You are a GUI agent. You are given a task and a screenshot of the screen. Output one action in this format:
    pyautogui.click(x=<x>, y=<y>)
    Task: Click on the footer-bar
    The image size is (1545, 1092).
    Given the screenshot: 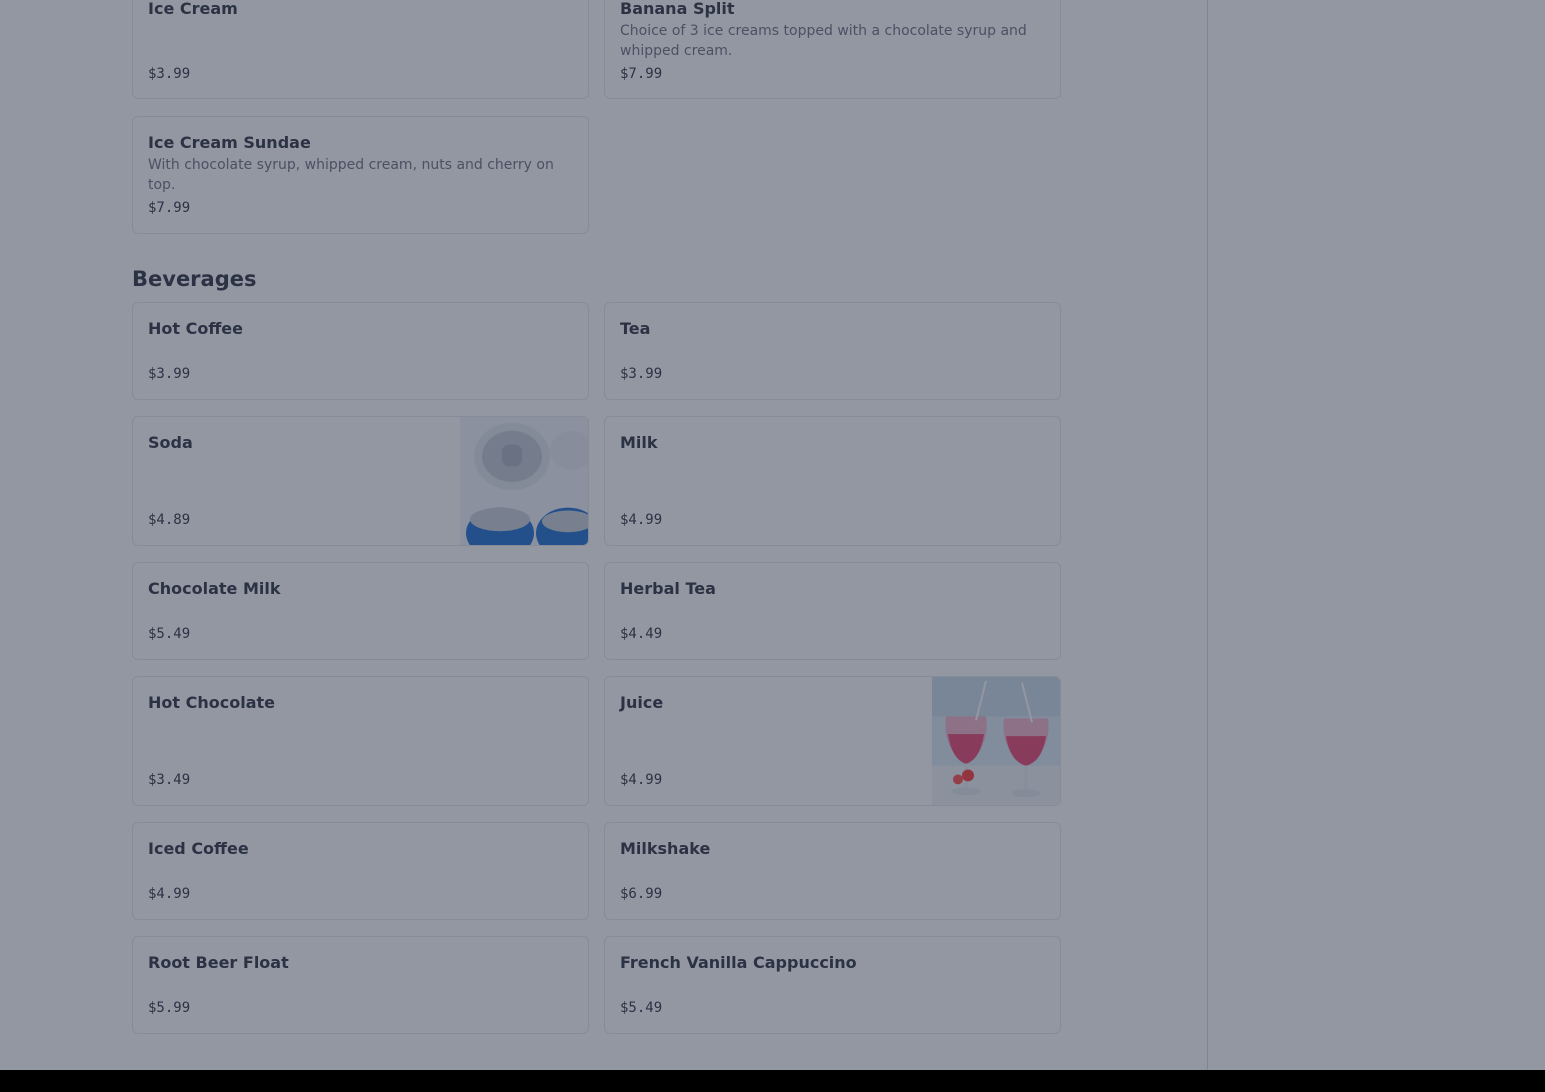 What is the action you would take?
    pyautogui.click(x=772, y=1081)
    